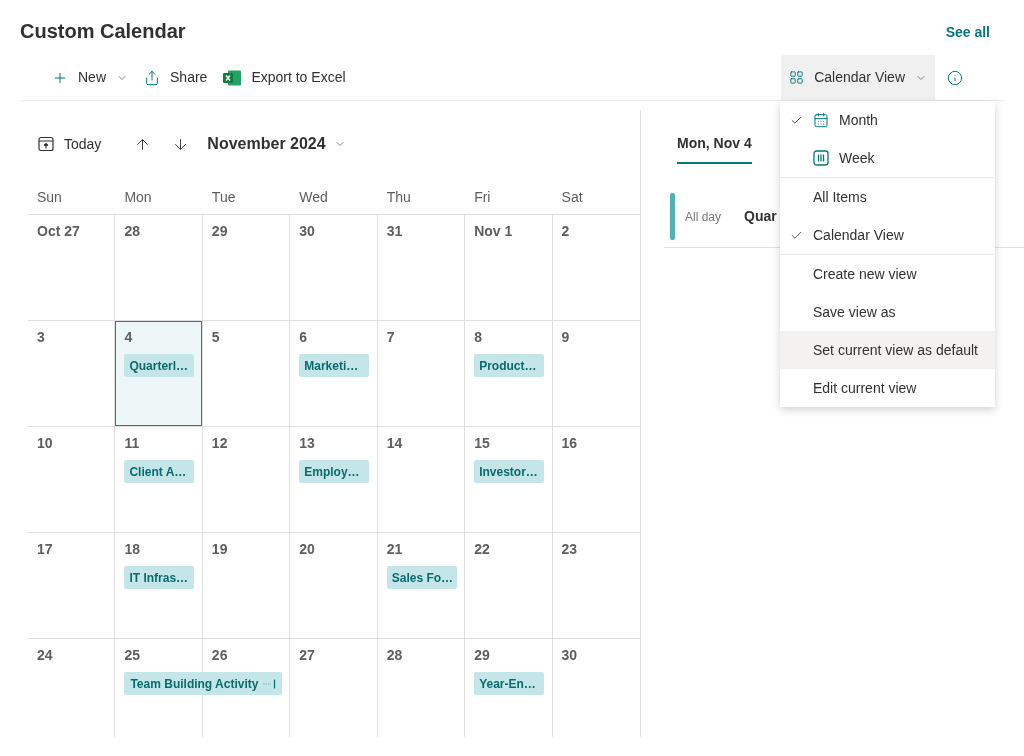 The image size is (1024, 756). What do you see at coordinates (398, 197) in the screenshot?
I see `weekday-label: Thu` at bounding box center [398, 197].